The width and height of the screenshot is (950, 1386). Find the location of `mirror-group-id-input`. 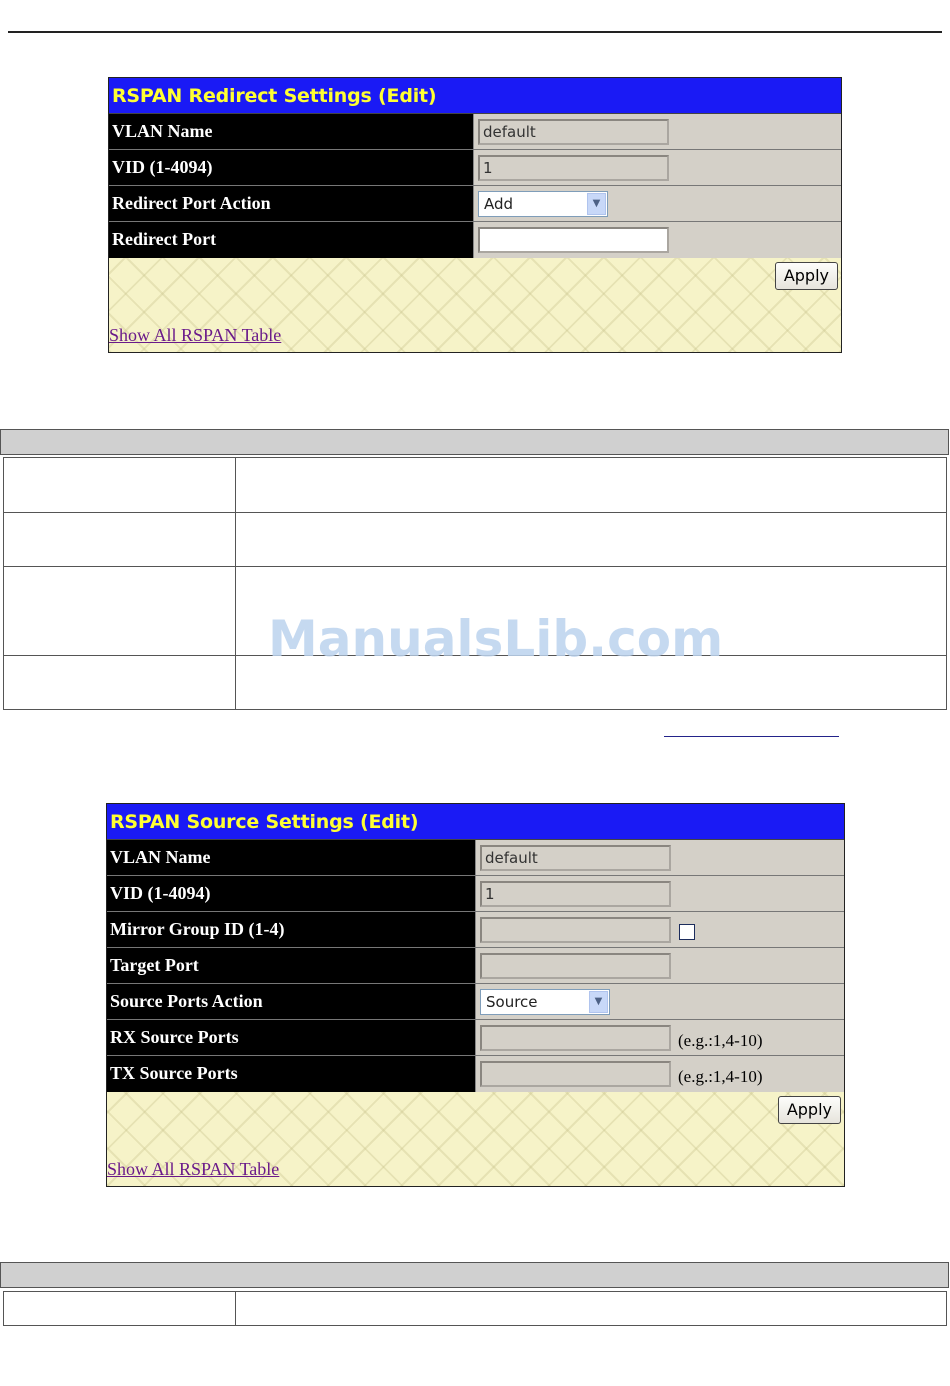

mirror-group-id-input is located at coordinates (575, 929).